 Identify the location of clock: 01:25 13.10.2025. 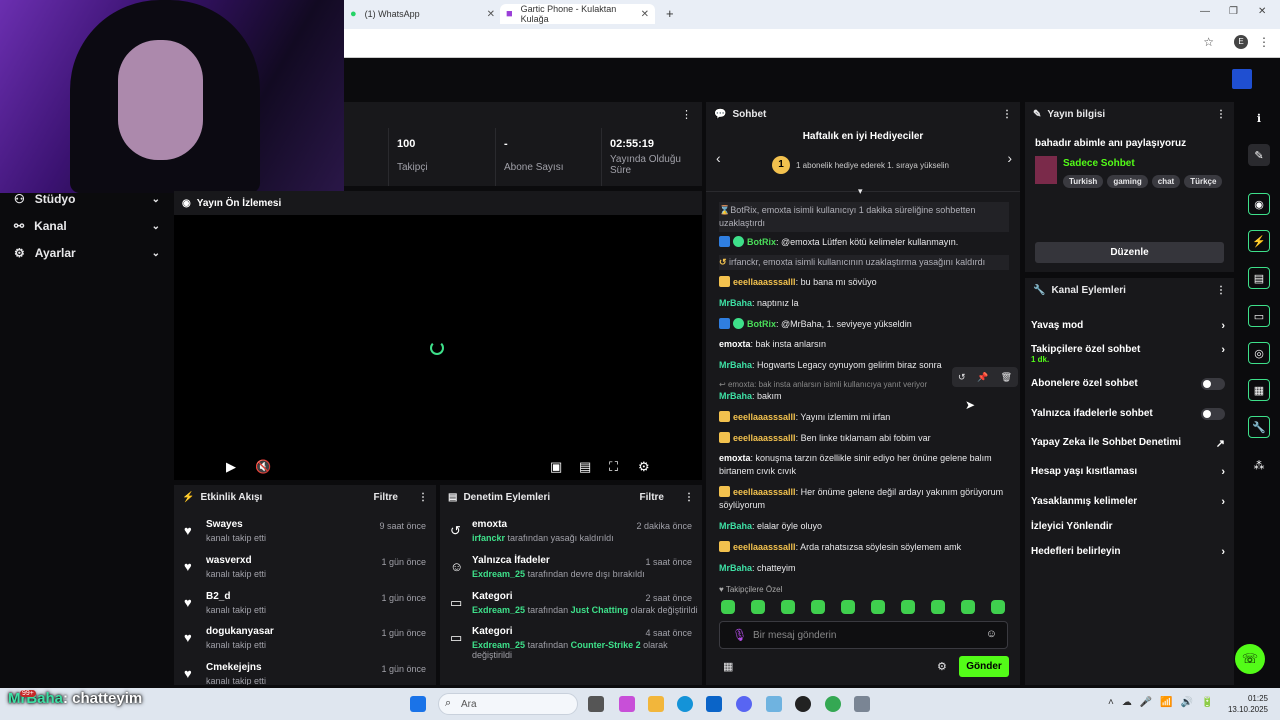
(1243, 704).